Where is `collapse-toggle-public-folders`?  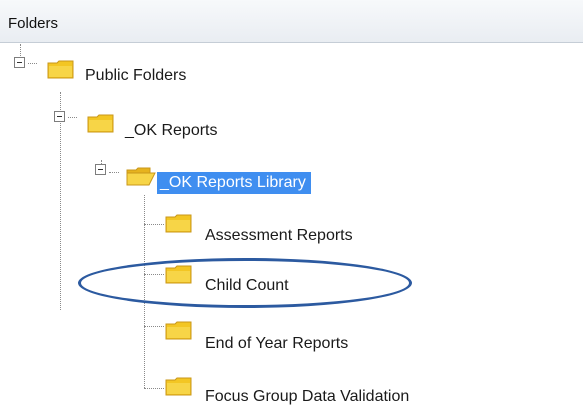 collapse-toggle-public-folders is located at coordinates (19, 62).